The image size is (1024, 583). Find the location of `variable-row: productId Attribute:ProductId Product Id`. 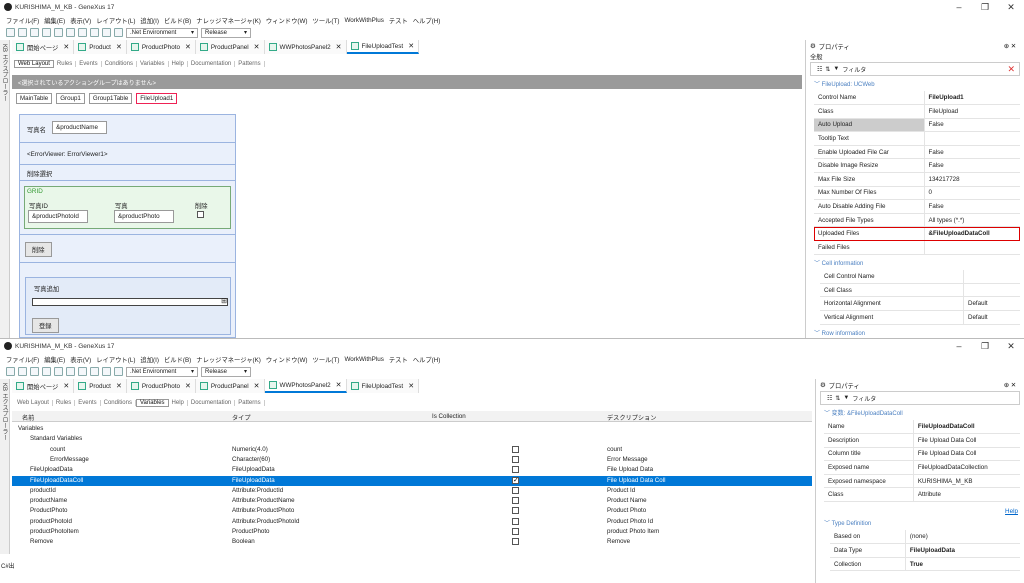

variable-row: productId Attribute:ProductId Product Id is located at coordinates (412, 491).